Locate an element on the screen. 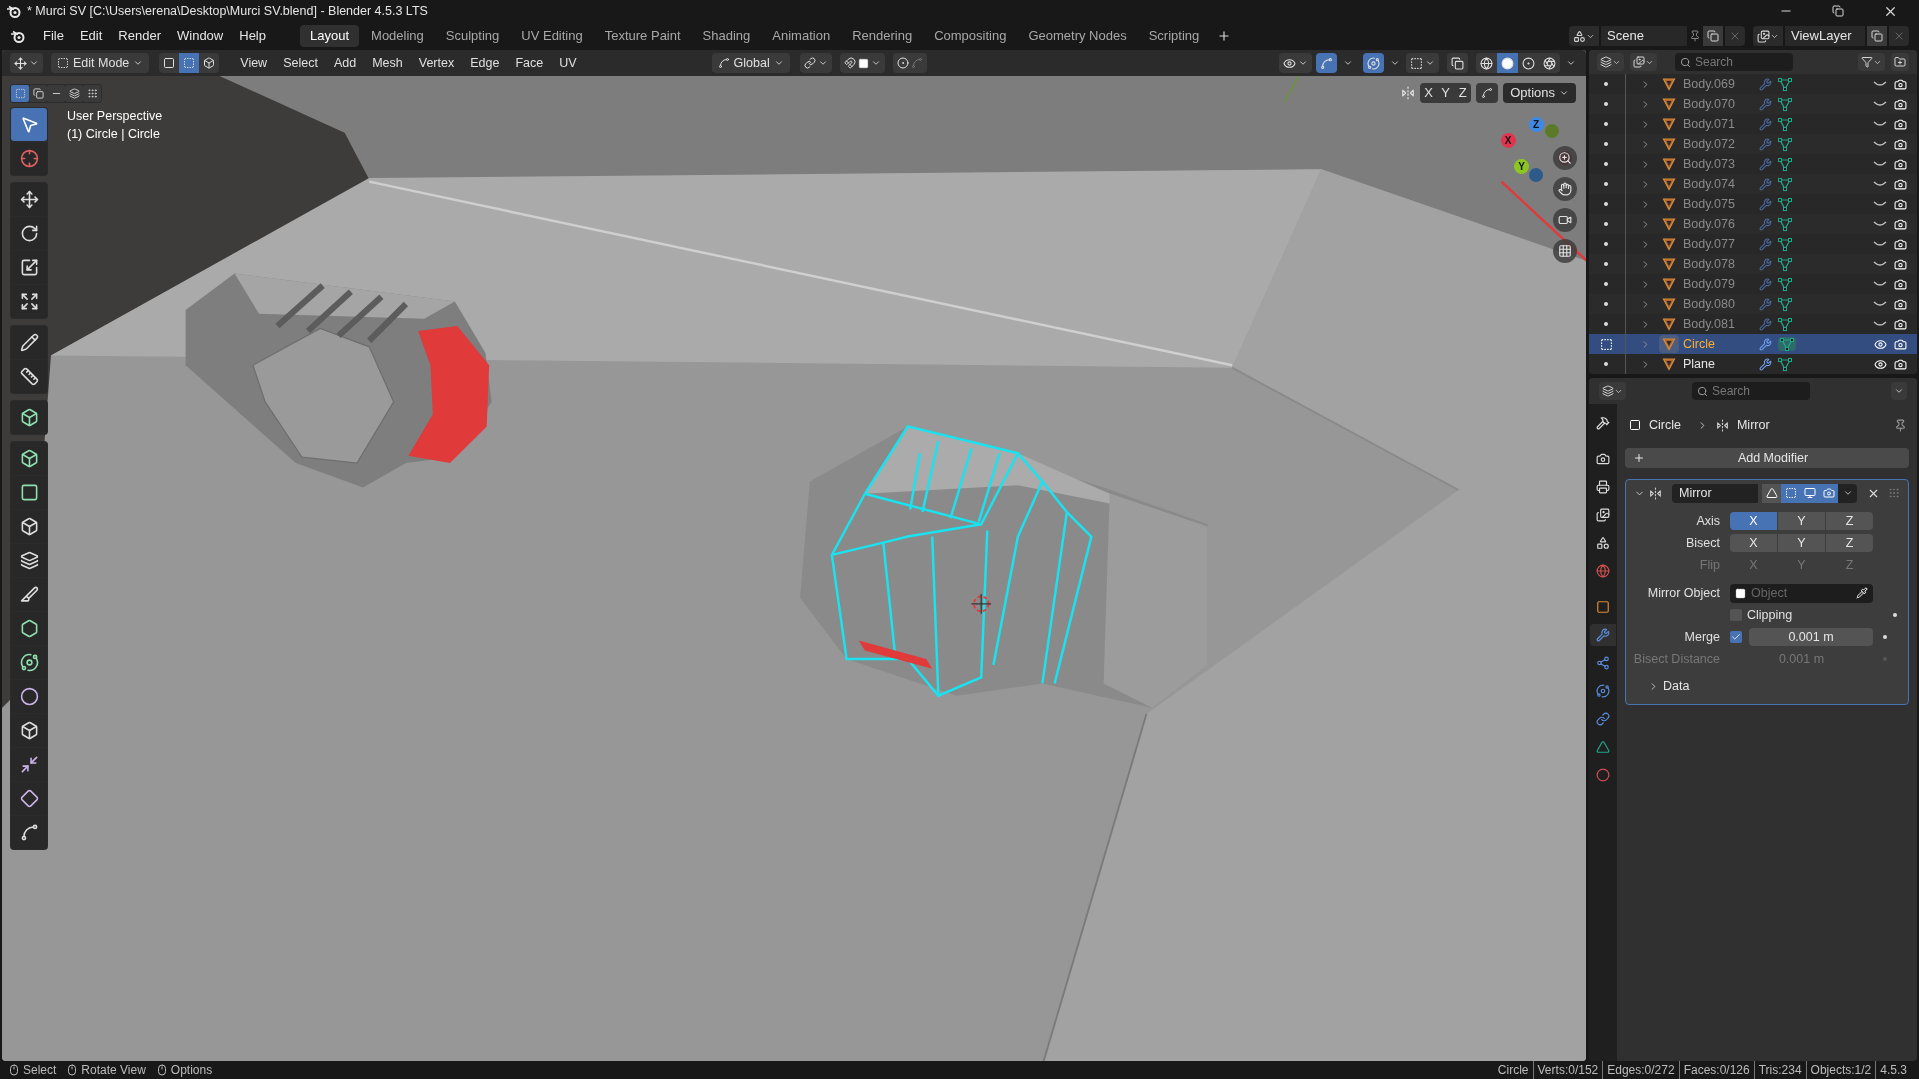  workspace-tab: Shading is located at coordinates (726, 36).